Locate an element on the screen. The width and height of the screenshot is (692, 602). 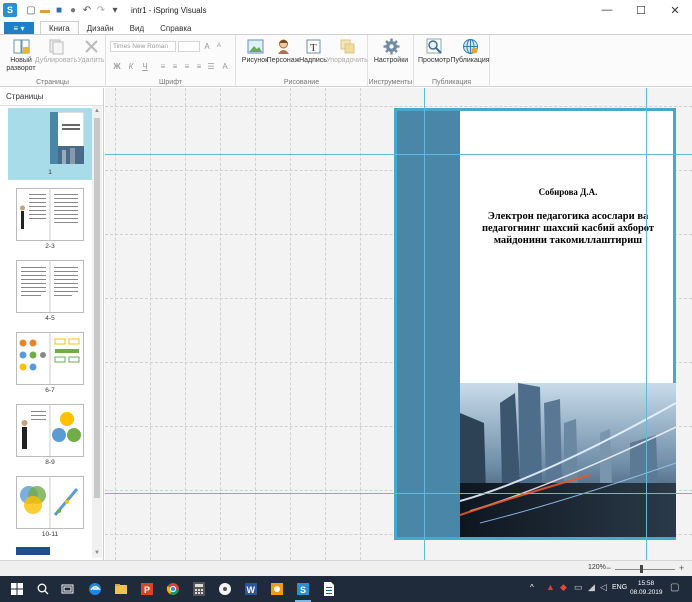
ispring-presenter-icon is located at coordinates (277, 589).